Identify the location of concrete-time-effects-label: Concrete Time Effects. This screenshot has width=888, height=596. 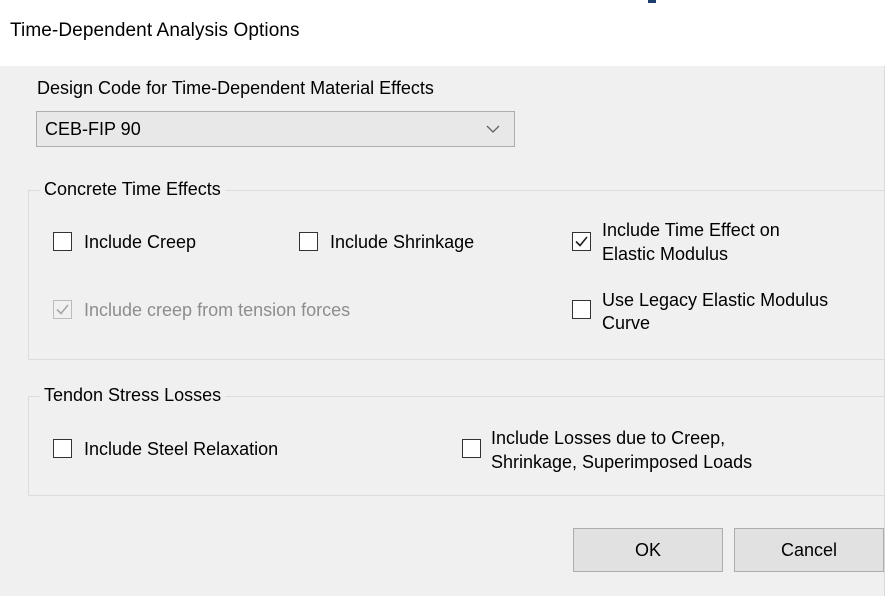
(132, 189).